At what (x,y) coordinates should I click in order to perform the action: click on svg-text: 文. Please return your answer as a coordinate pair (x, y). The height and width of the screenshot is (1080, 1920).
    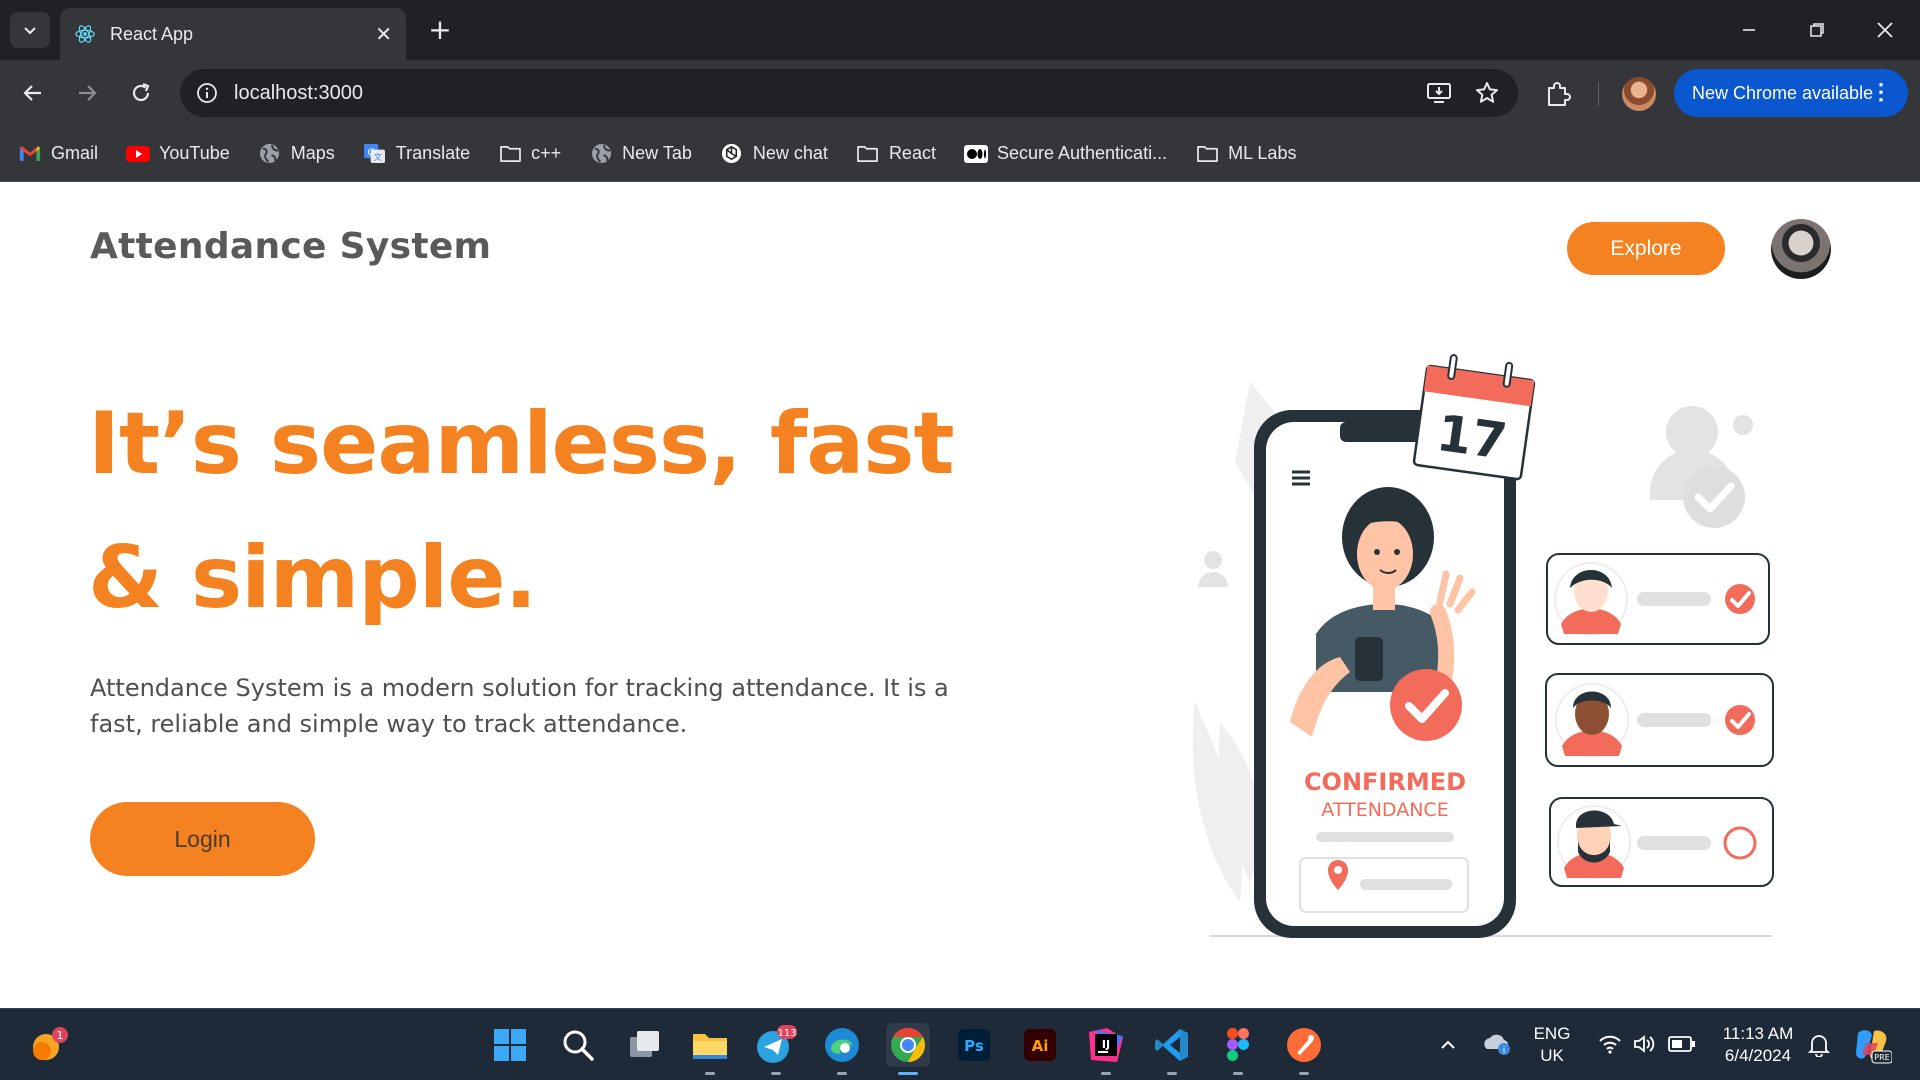
    Looking at the image, I should click on (378, 157).